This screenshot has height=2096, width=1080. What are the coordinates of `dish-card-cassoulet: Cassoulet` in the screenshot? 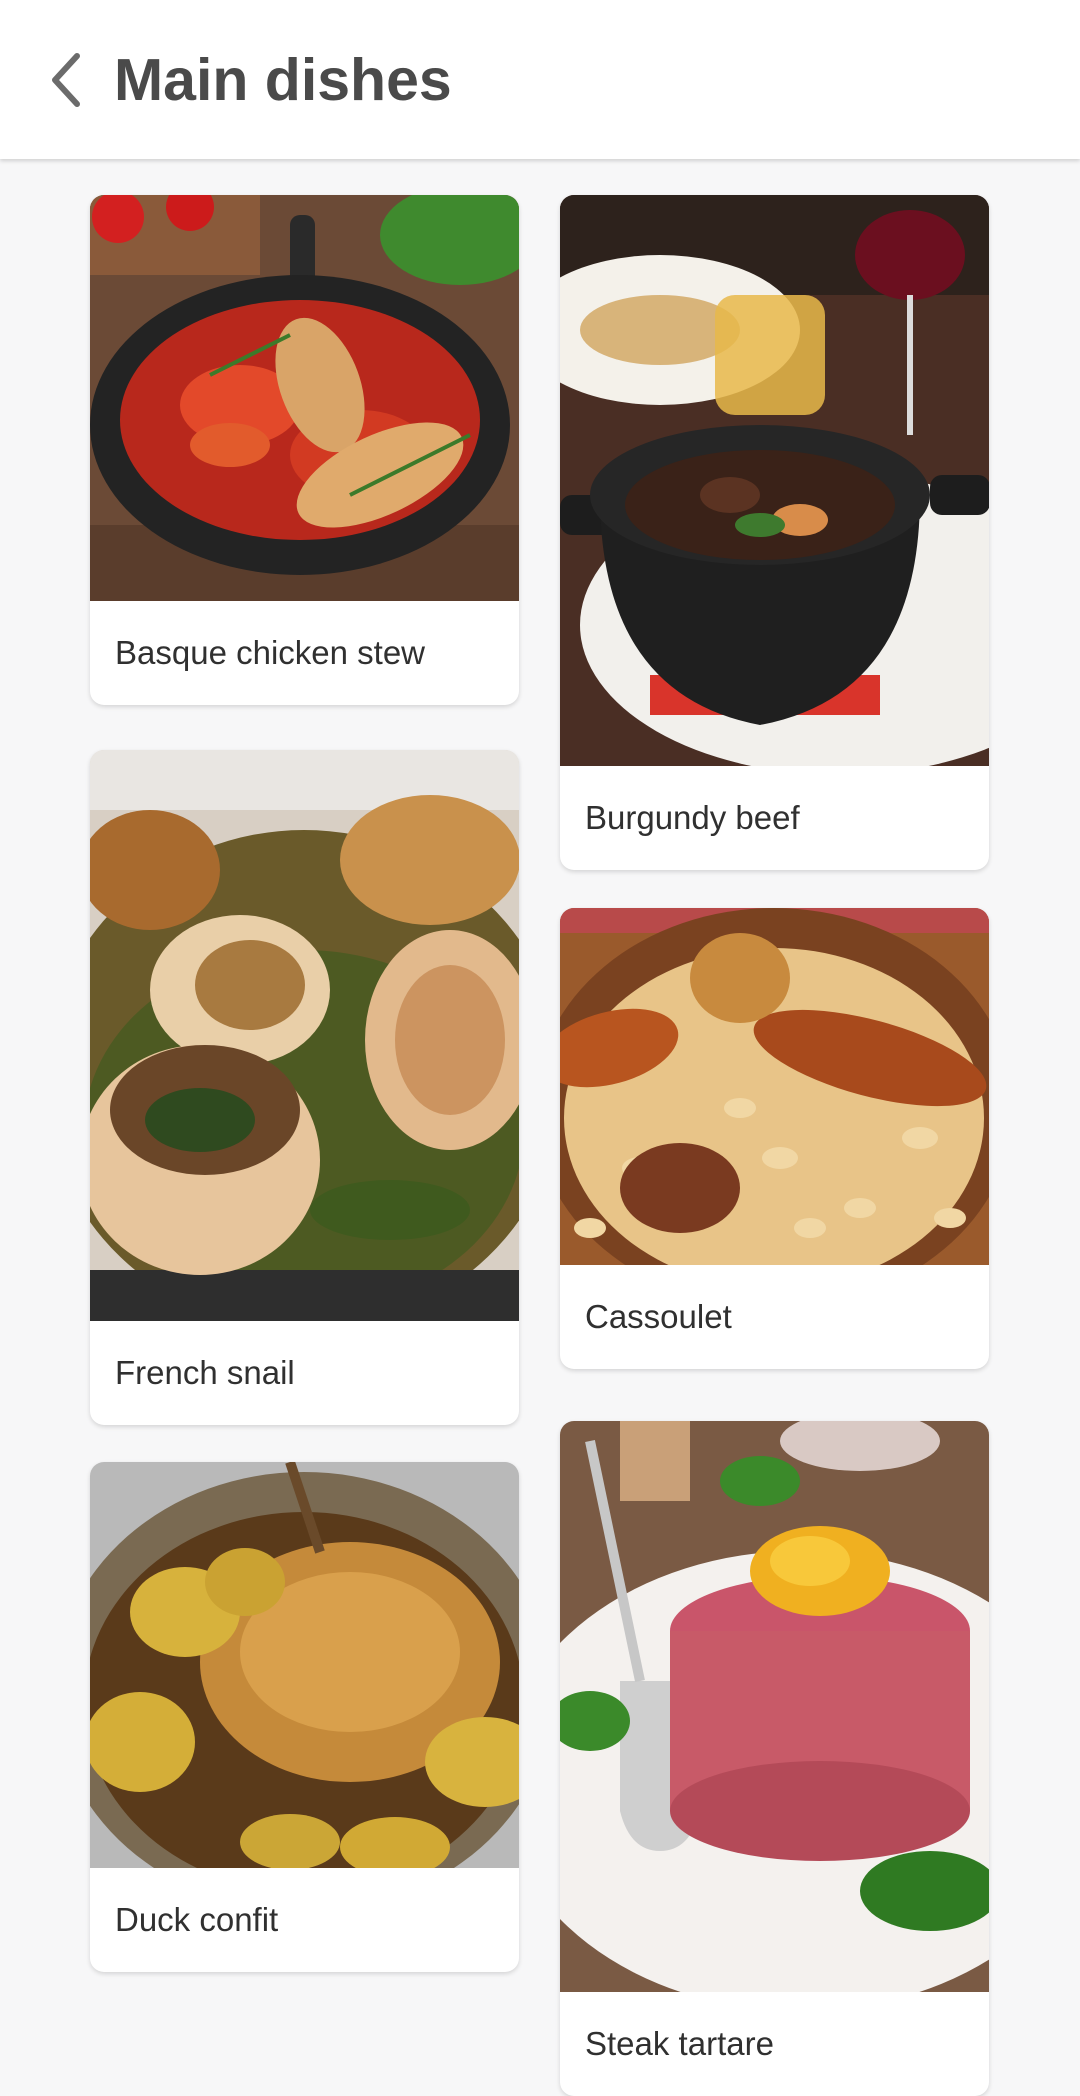 It's located at (774, 1138).